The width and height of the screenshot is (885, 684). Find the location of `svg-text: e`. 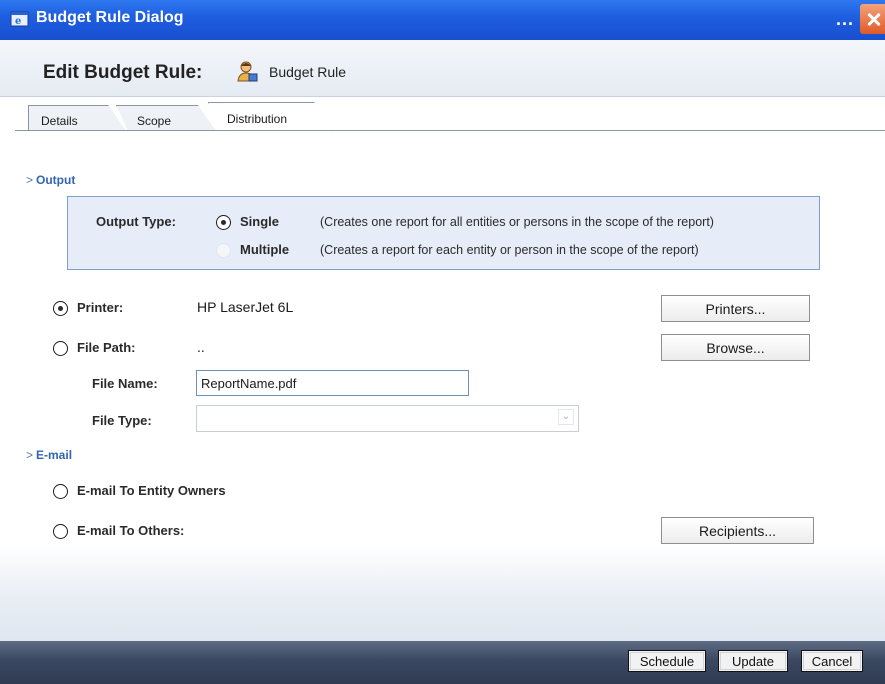

svg-text: e is located at coordinates (18, 21).